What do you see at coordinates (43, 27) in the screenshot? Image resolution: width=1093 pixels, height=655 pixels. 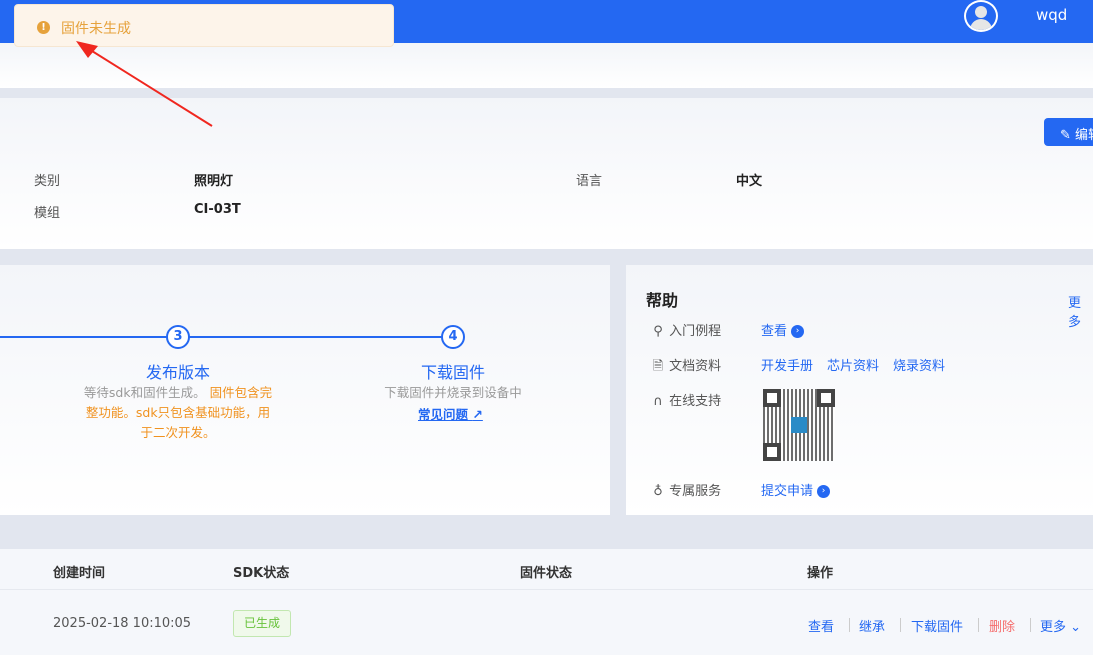 I see `warning-icon: !` at bounding box center [43, 27].